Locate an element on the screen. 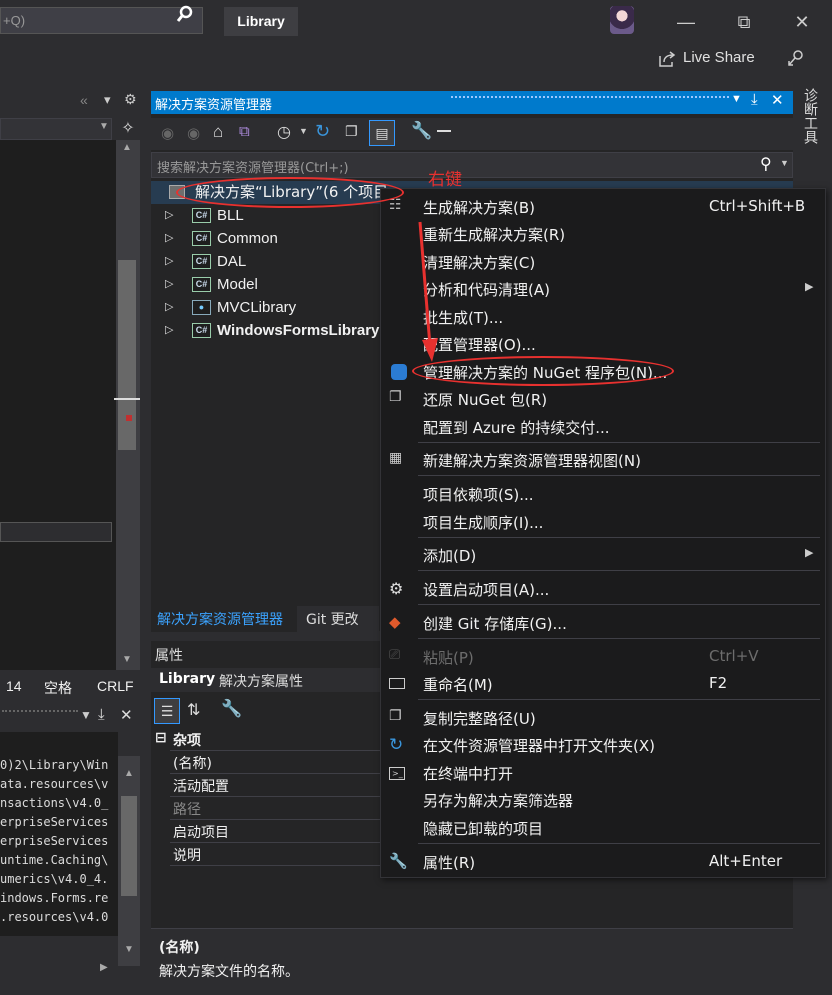 This screenshot has width=832, height=995. collapse-icon: ⊟ is located at coordinates (161, 738).